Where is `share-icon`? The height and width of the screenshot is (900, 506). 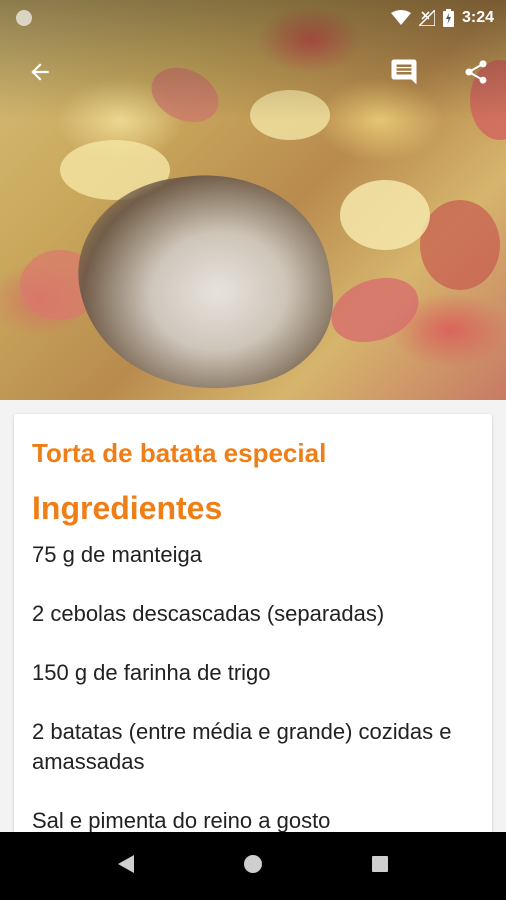 share-icon is located at coordinates (476, 74).